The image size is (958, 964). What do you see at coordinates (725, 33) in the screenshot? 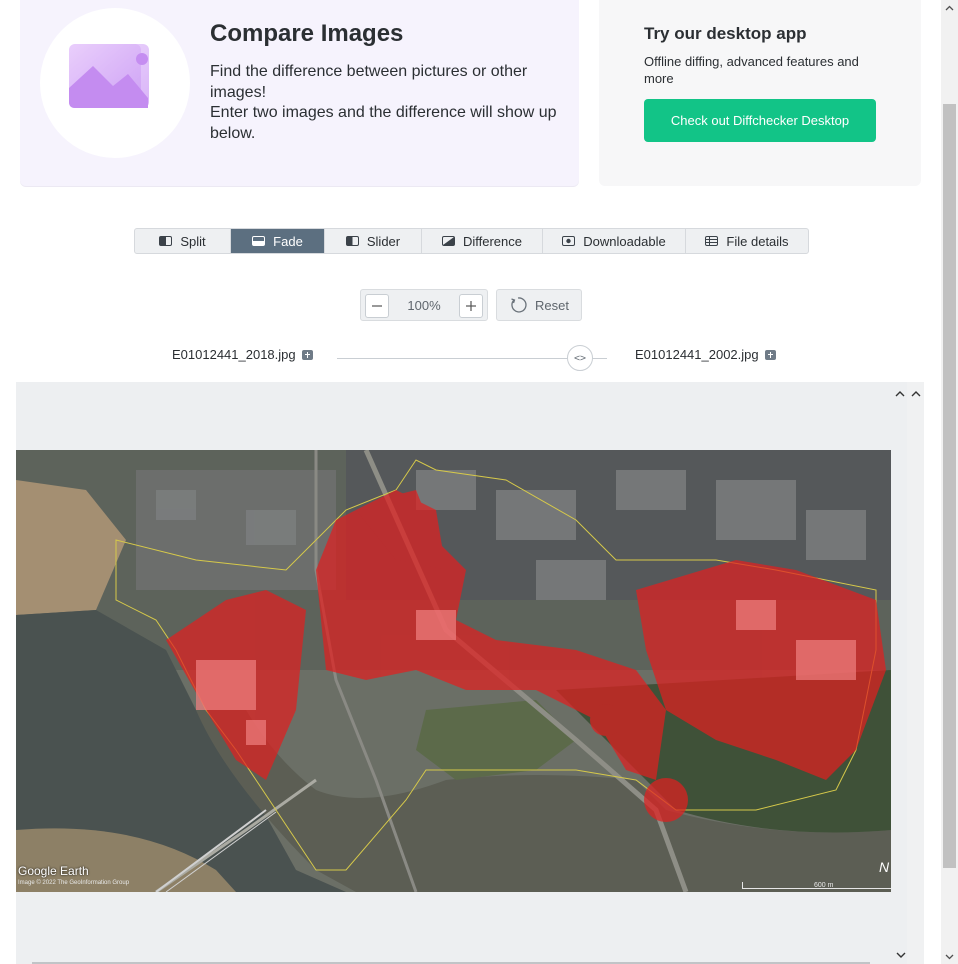
I see `promo-title: Try our desktop app` at bounding box center [725, 33].